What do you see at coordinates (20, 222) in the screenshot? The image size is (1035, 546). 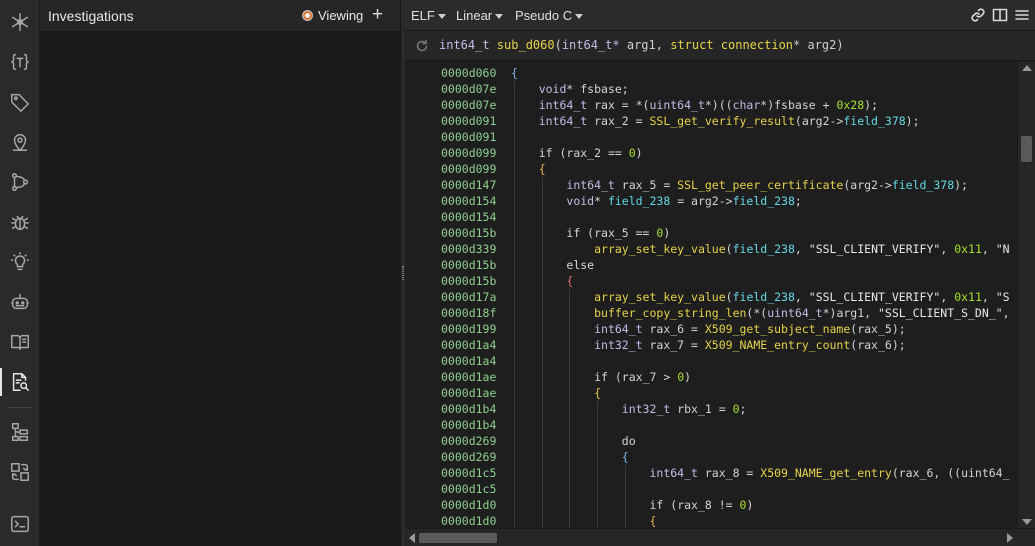 I see `bug-icon` at bounding box center [20, 222].